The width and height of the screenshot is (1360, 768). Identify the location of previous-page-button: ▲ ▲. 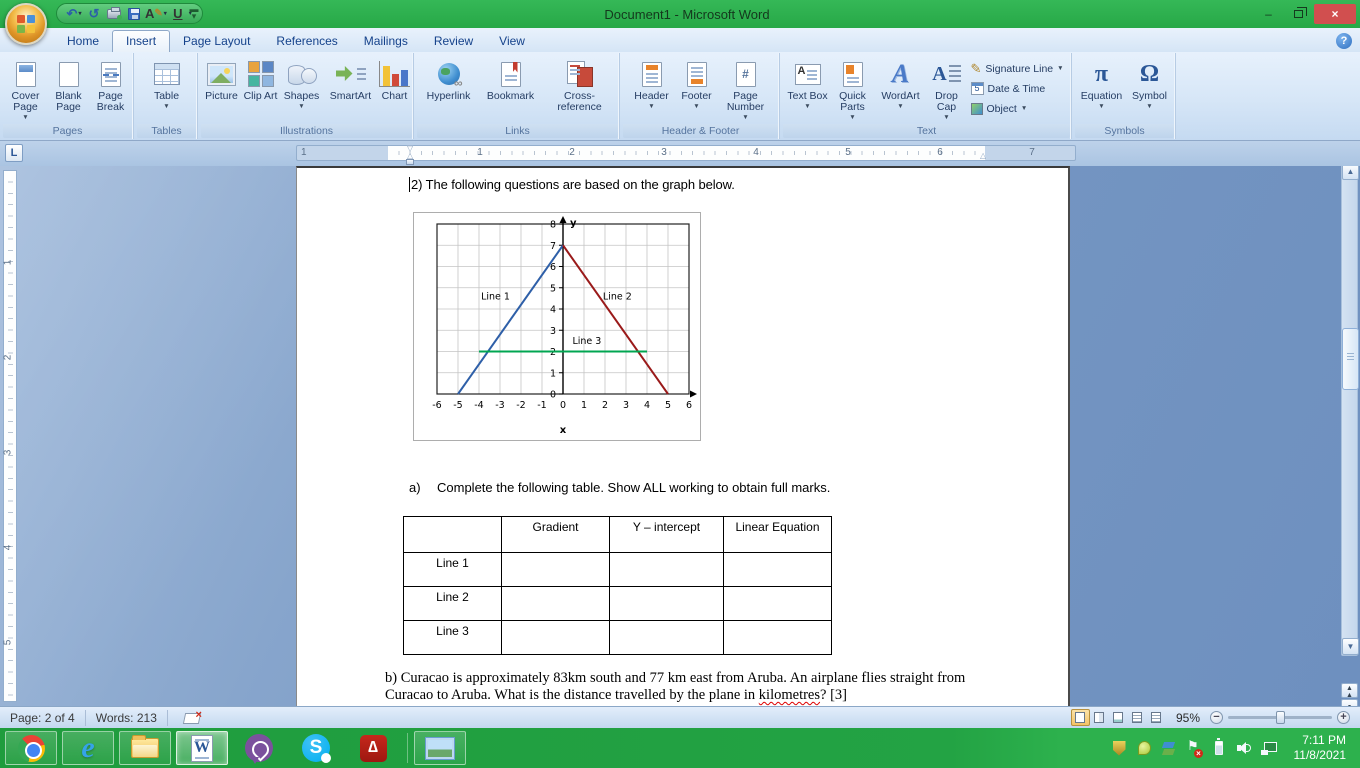
(1349, 691).